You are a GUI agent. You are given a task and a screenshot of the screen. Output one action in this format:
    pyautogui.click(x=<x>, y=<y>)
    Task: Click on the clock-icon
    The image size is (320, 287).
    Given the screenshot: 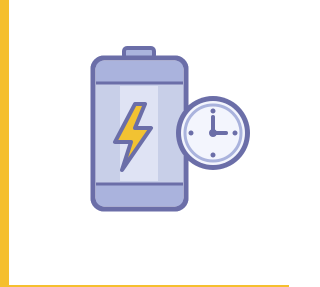 What is the action you would take?
    pyautogui.click(x=213, y=133)
    